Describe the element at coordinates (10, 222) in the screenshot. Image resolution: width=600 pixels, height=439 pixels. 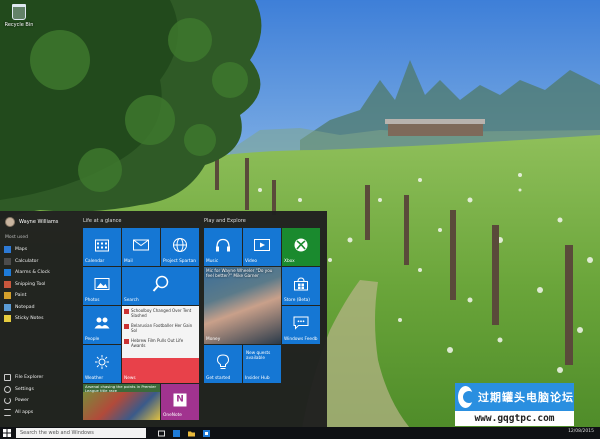
I see `avatar` at that location.